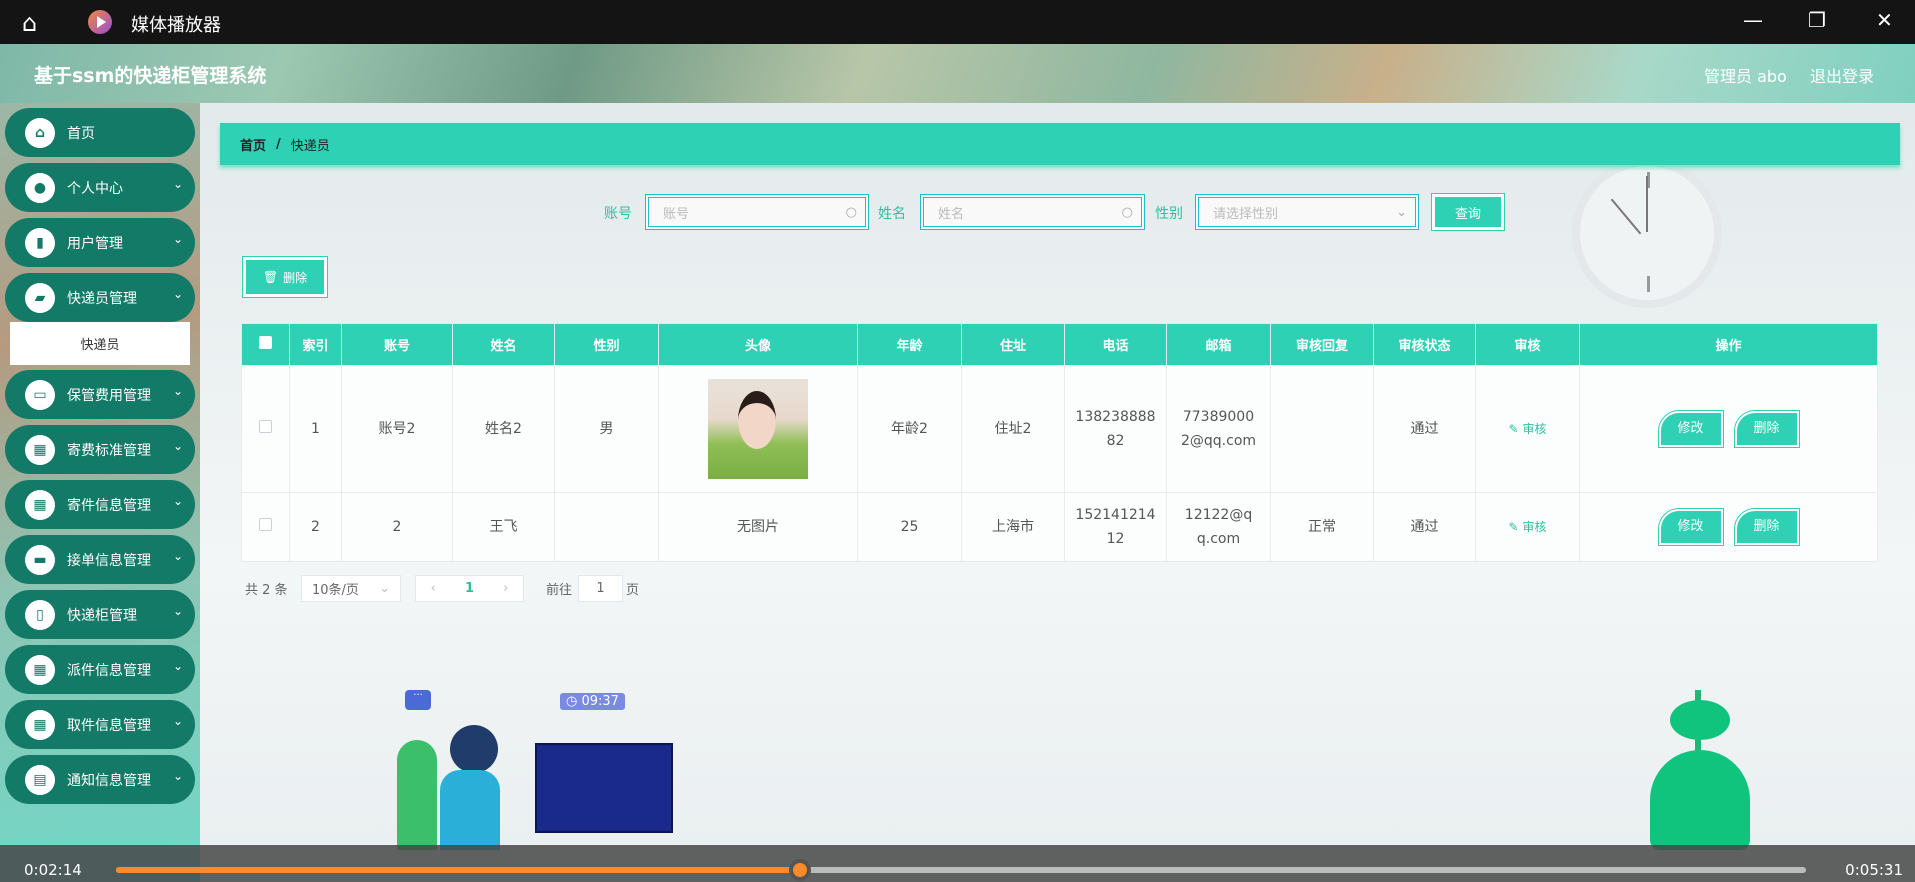  What do you see at coordinates (1032, 212) in the screenshot?
I see `name-input: 姓名 ○` at bounding box center [1032, 212].